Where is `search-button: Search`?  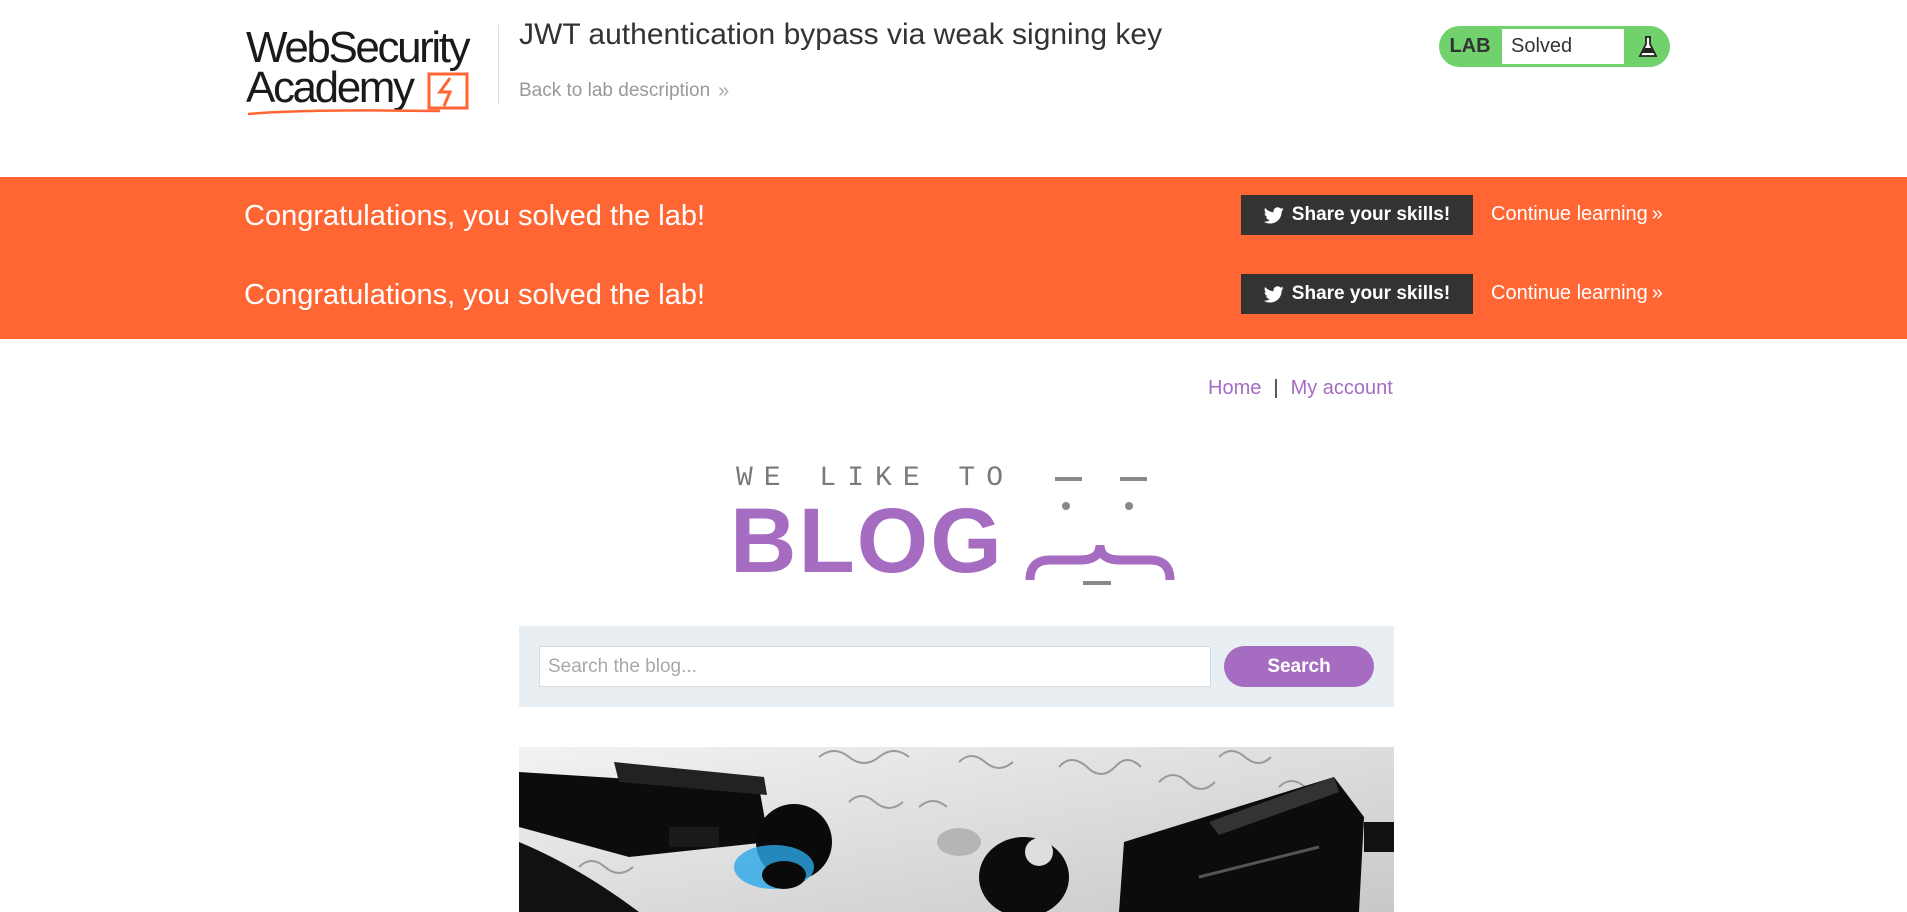 search-button: Search is located at coordinates (1299, 666).